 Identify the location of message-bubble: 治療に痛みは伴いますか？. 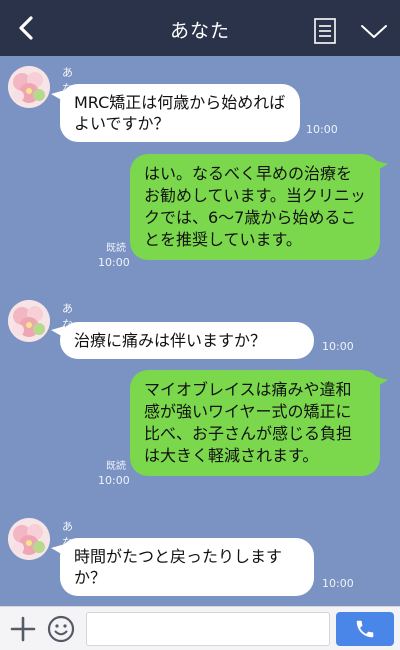
(187, 340).